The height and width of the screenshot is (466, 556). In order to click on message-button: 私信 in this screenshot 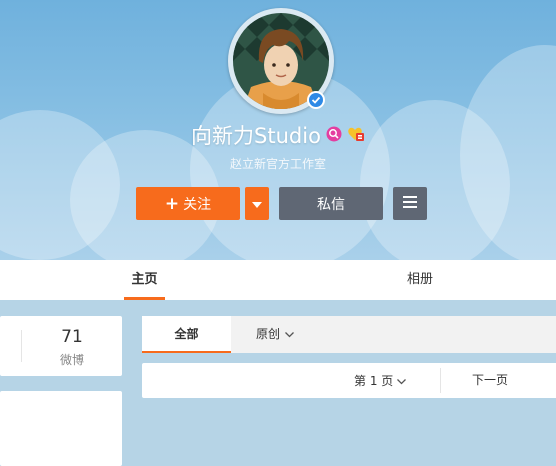, I will do `click(331, 203)`.